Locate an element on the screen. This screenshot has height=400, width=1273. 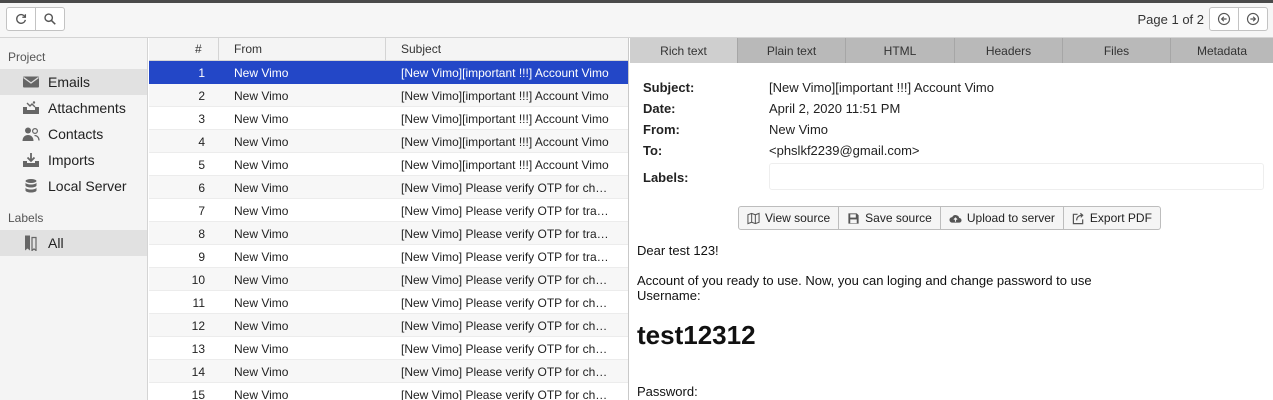
view-source-label: View source is located at coordinates (798, 218).